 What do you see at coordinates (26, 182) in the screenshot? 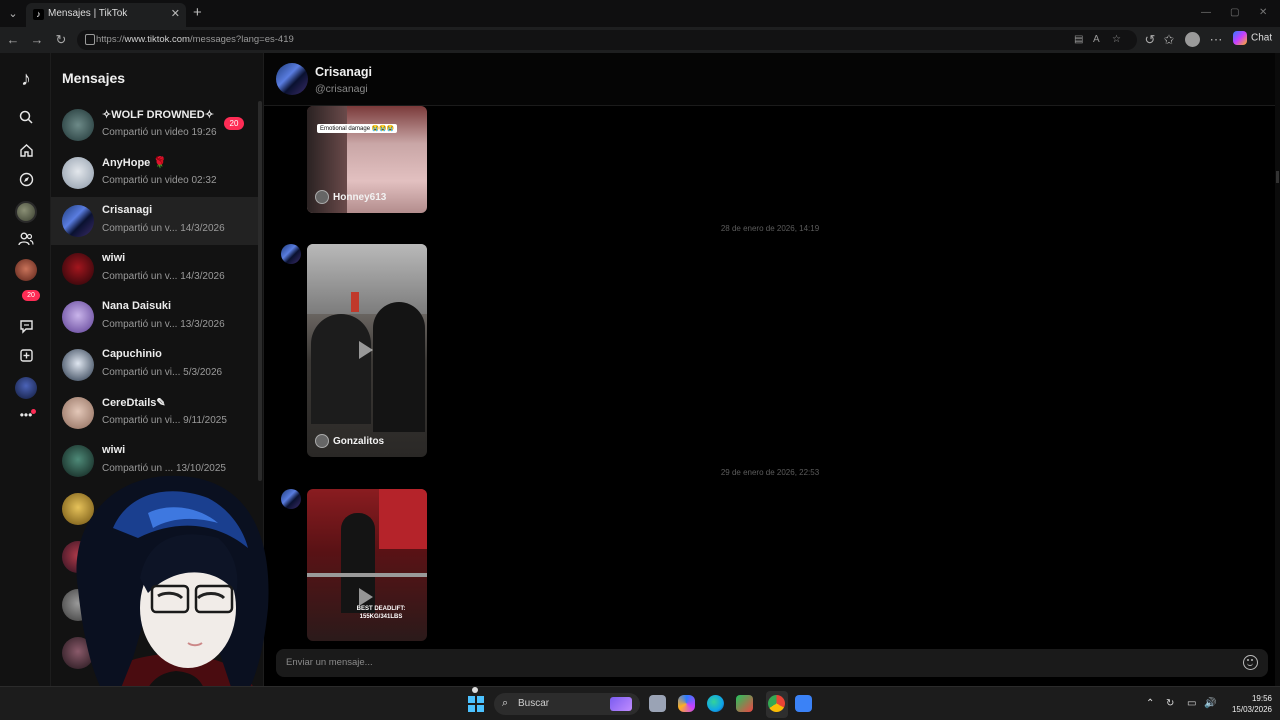
I see `explore-compass-icon` at bounding box center [26, 182].